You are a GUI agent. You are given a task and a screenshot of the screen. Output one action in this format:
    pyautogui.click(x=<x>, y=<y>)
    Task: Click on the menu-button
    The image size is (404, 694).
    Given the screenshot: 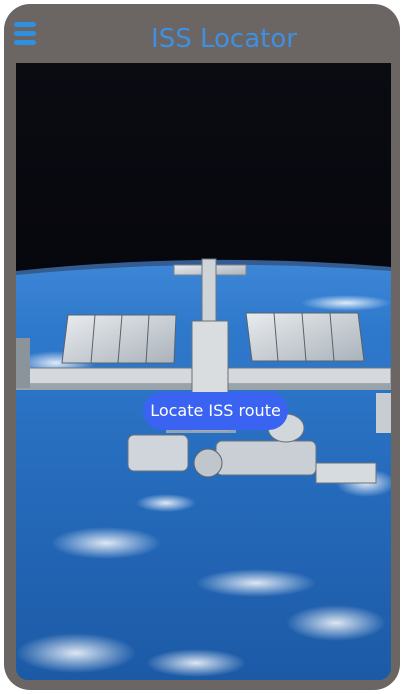 What is the action you would take?
    pyautogui.click(x=25, y=39)
    